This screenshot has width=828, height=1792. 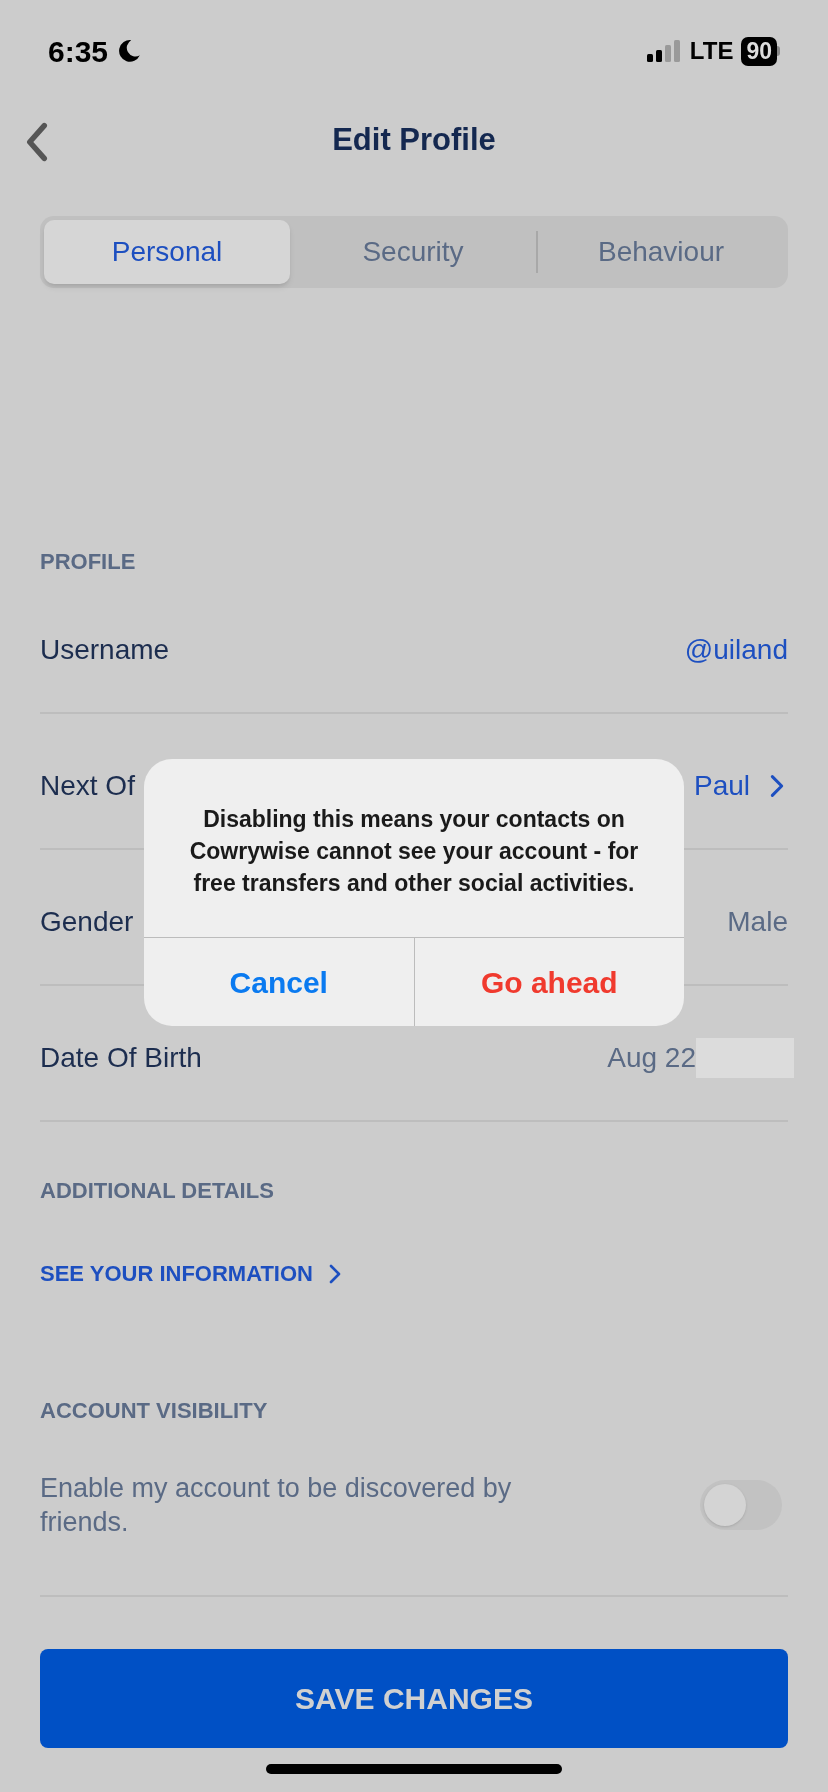 I want to click on alert-button: Go ahead, so click(x=548, y=982).